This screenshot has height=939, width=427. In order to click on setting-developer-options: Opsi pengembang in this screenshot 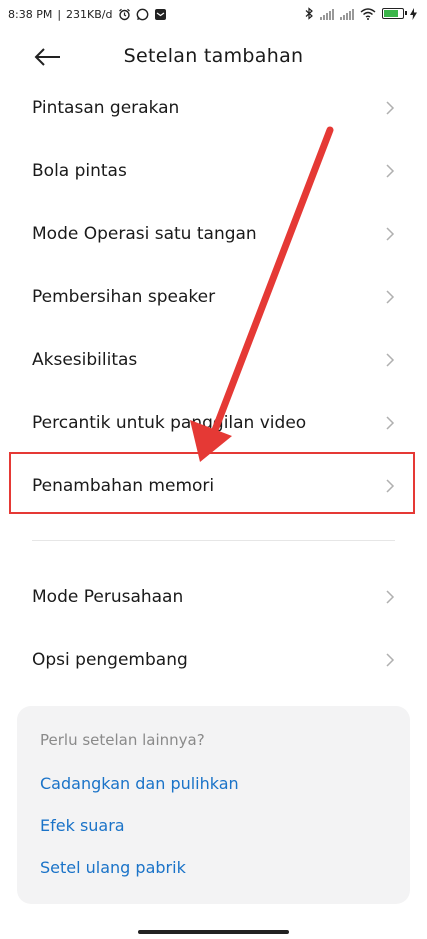, I will do `click(213, 659)`.